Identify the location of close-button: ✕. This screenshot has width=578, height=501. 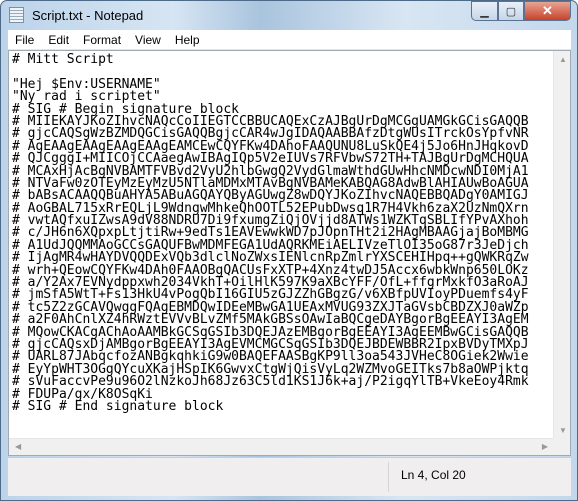
(547, 11).